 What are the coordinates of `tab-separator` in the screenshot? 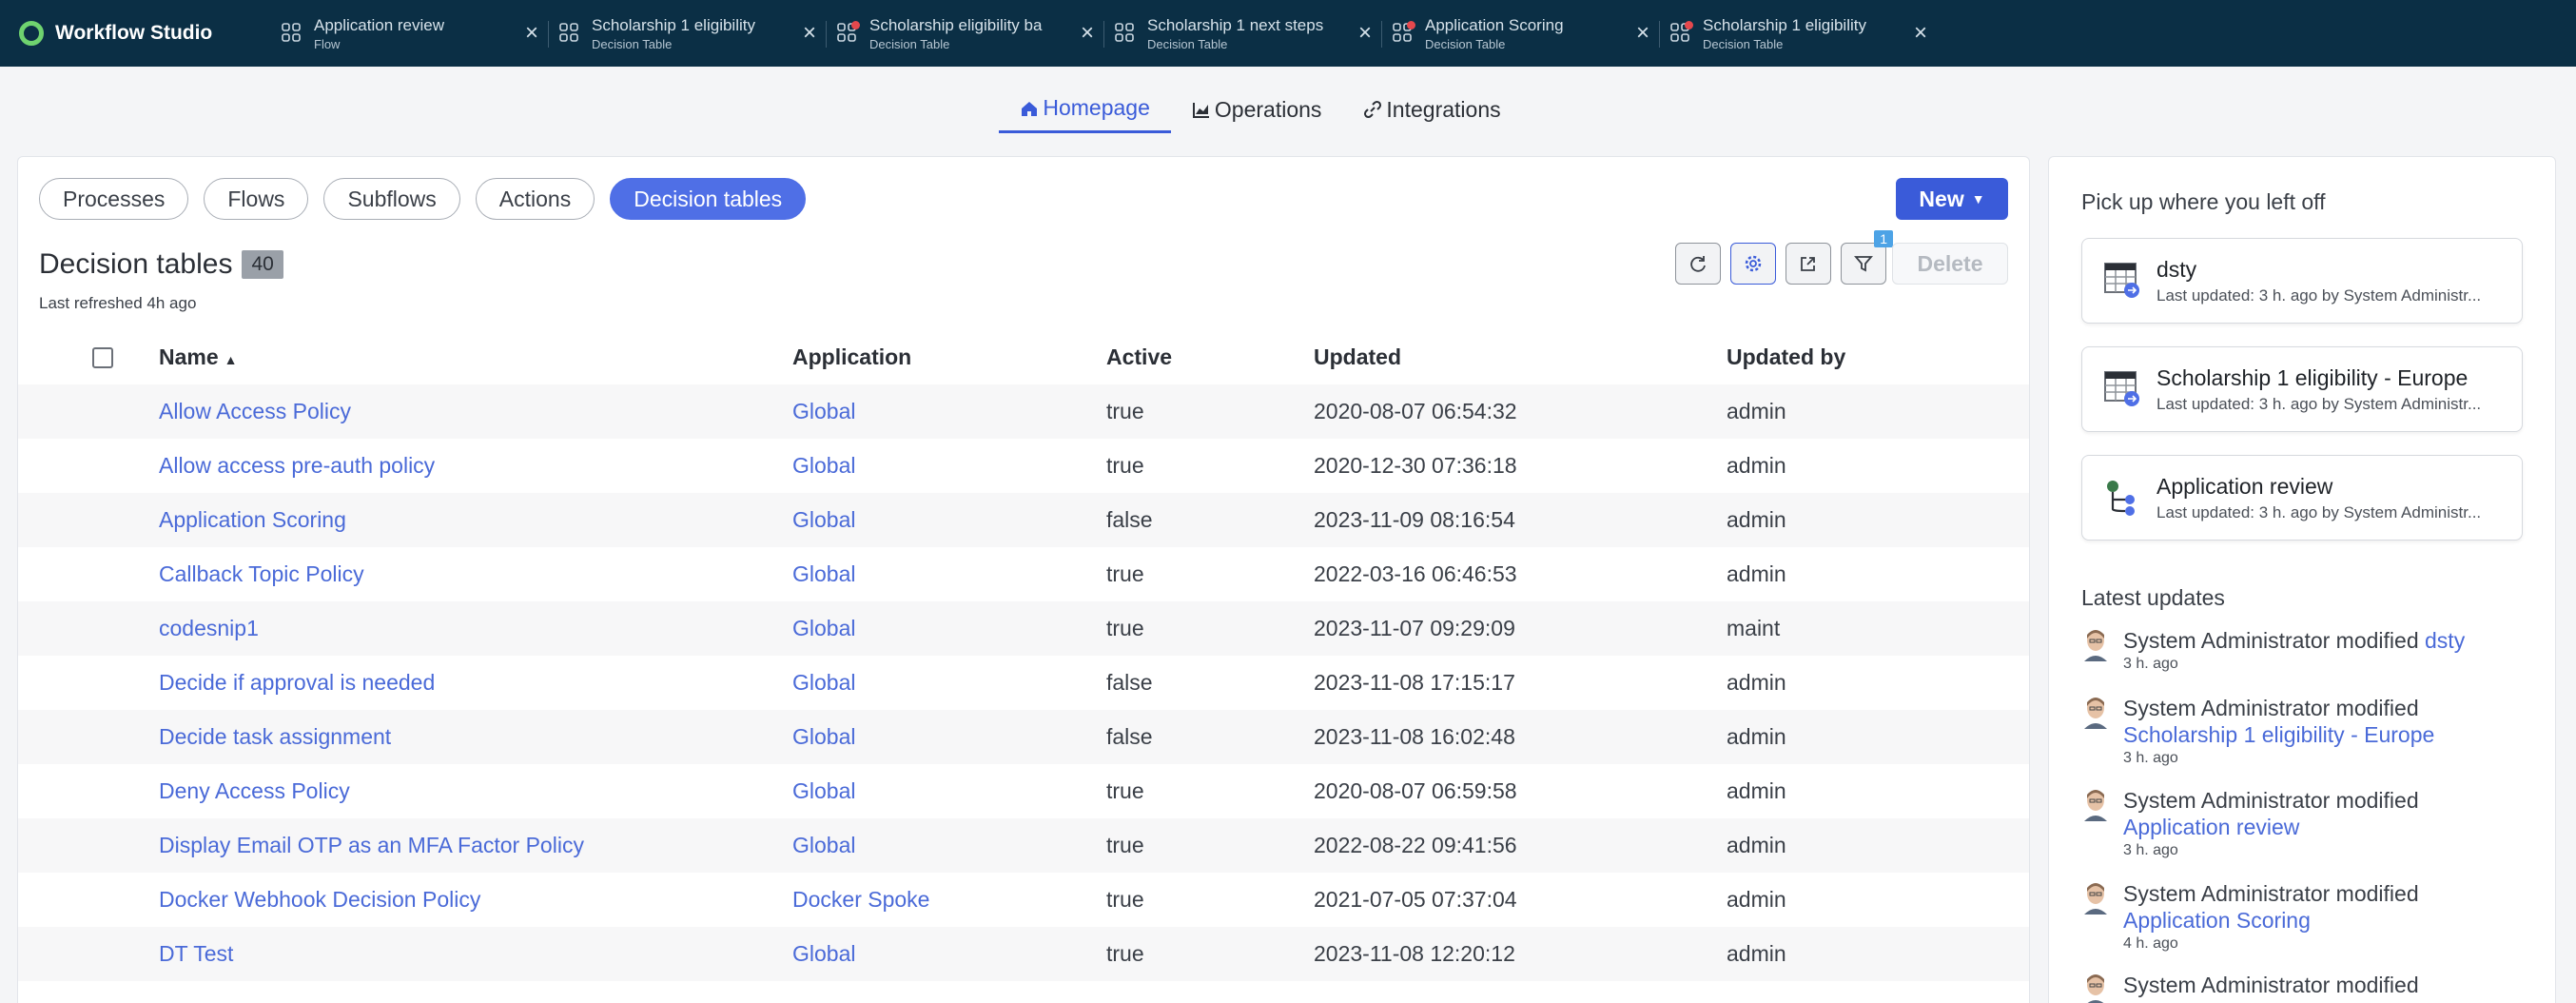 It's located at (827, 35).